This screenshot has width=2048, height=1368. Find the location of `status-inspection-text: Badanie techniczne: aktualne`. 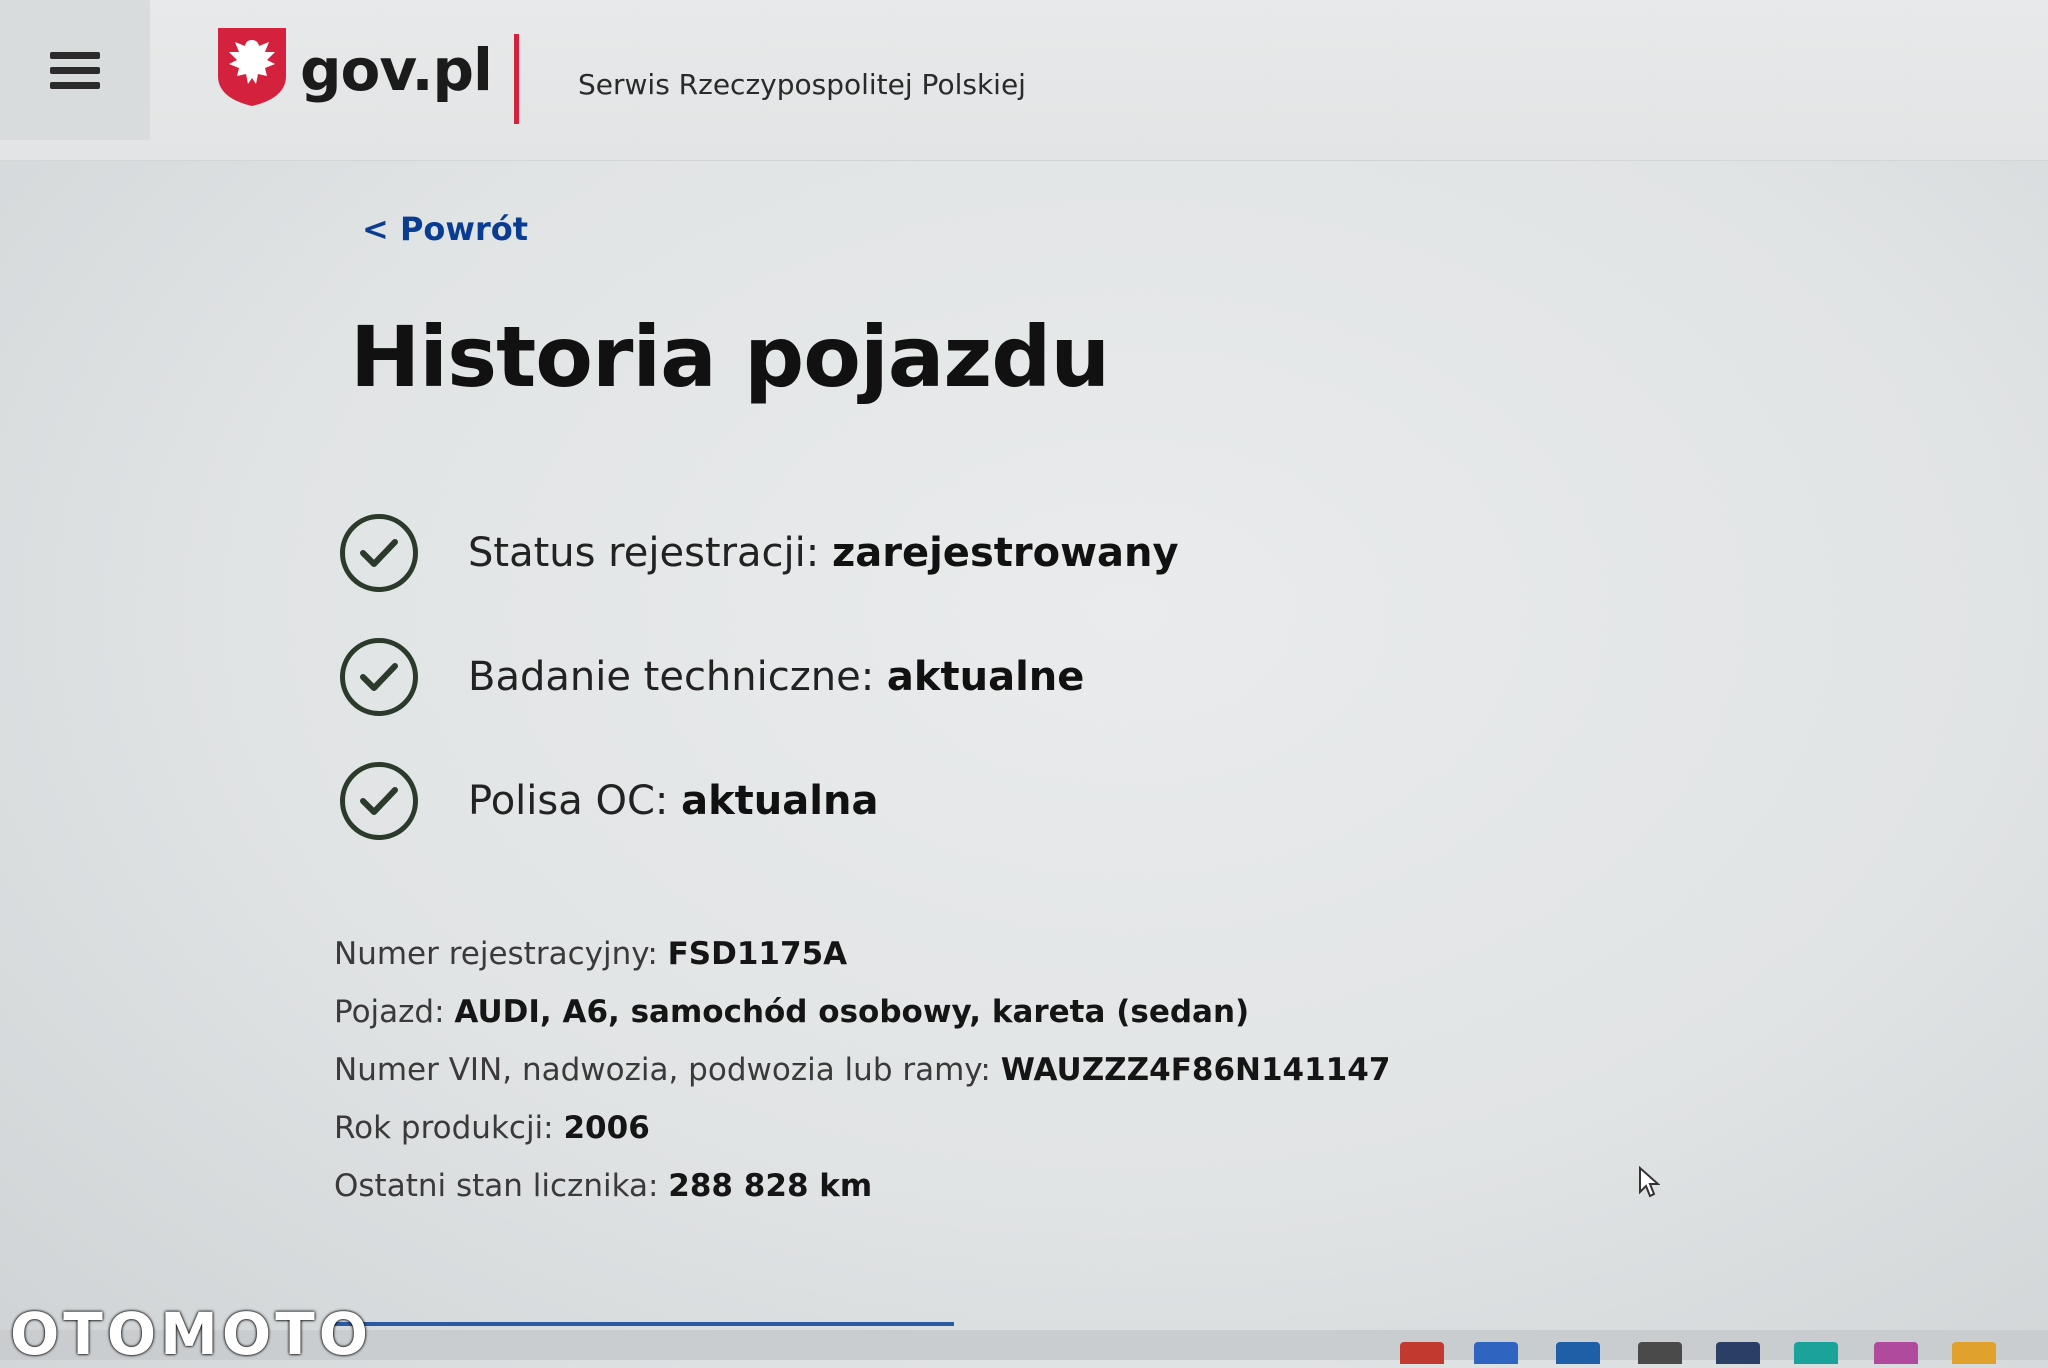

status-inspection-text: Badanie techniczne: aktualne is located at coordinates (776, 677).